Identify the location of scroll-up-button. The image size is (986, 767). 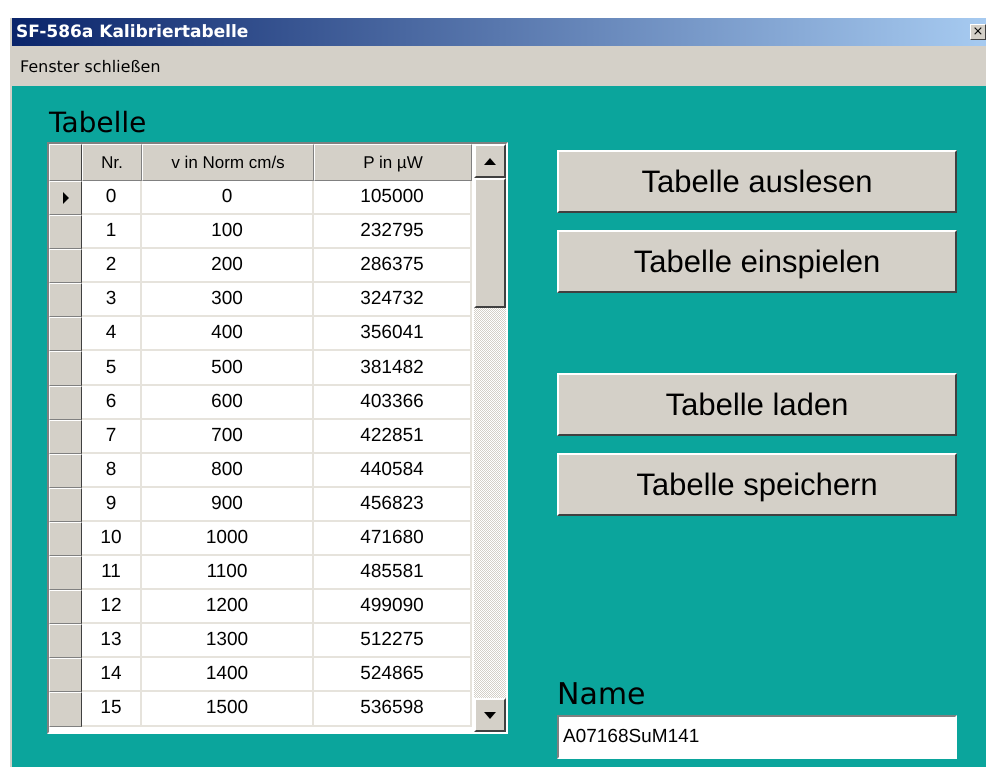
(490, 161).